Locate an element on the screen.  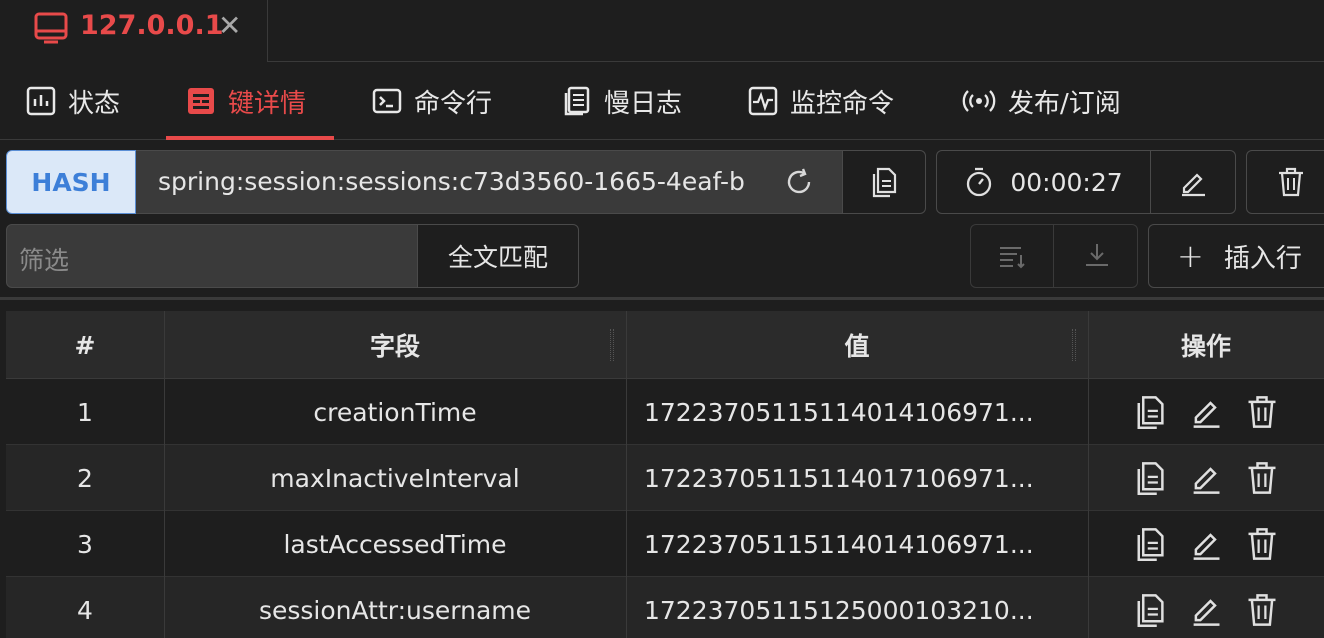
nav-tabs: 状态 键详情 命令行 慢日志 监控命令 发布/订阅 is located at coordinates (662, 101).